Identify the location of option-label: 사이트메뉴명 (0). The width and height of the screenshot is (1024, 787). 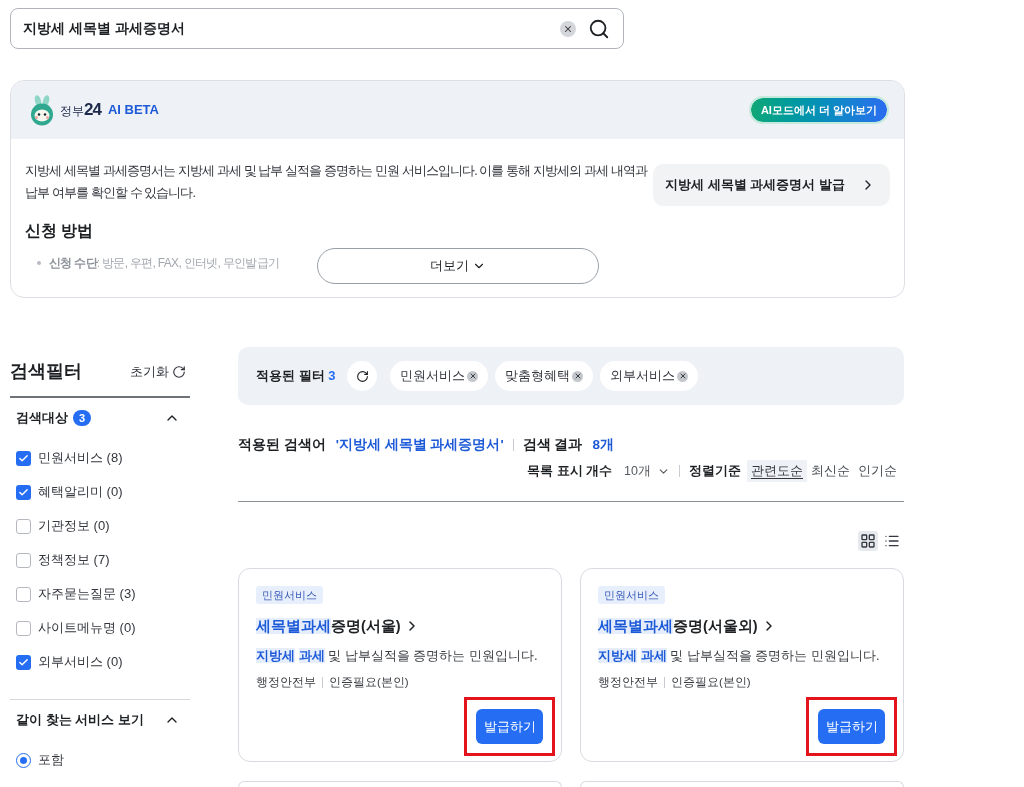
(87, 628).